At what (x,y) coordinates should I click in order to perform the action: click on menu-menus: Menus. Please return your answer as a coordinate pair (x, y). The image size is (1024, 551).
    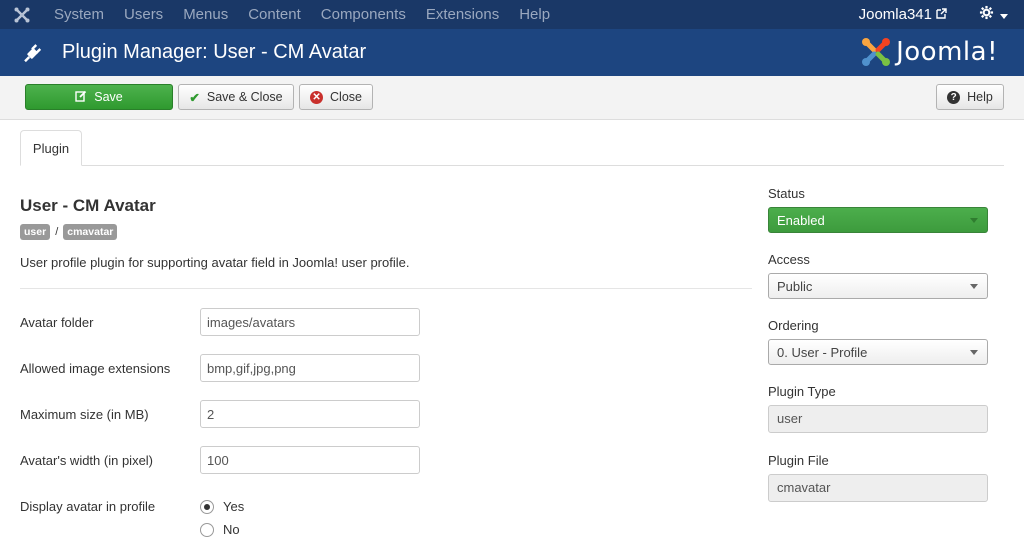
    Looking at the image, I should click on (205, 14).